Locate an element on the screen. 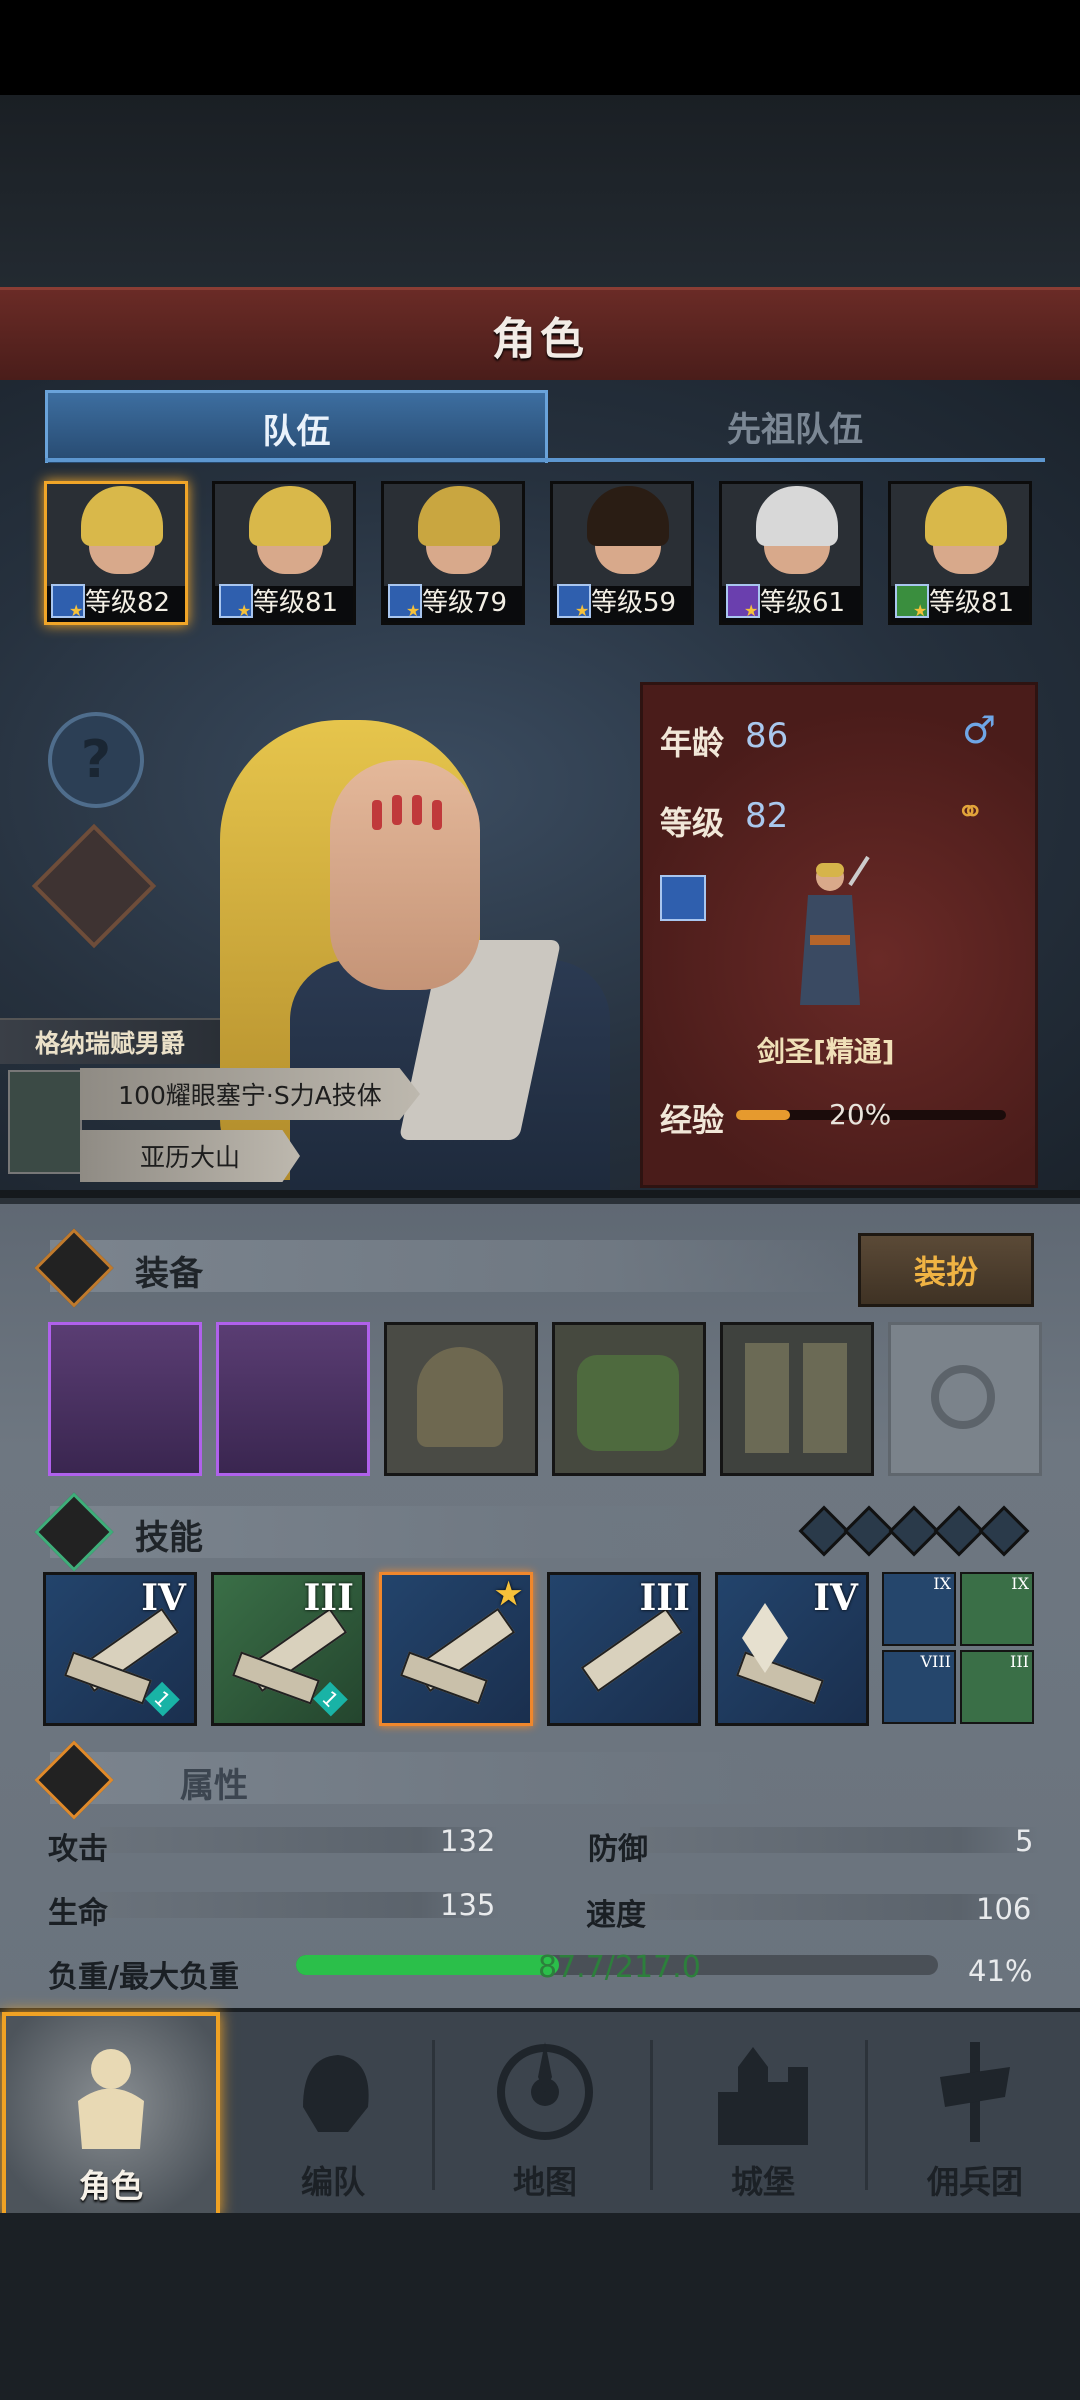 This screenshot has height=2400, width=1080. page-title: 角色 is located at coordinates (540, 339).